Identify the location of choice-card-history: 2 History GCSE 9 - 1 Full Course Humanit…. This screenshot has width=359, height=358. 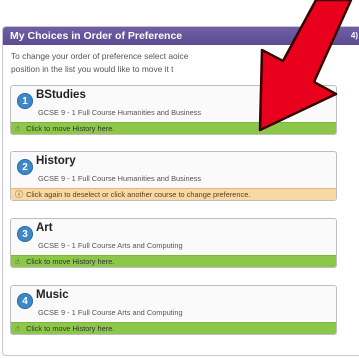
(173, 176).